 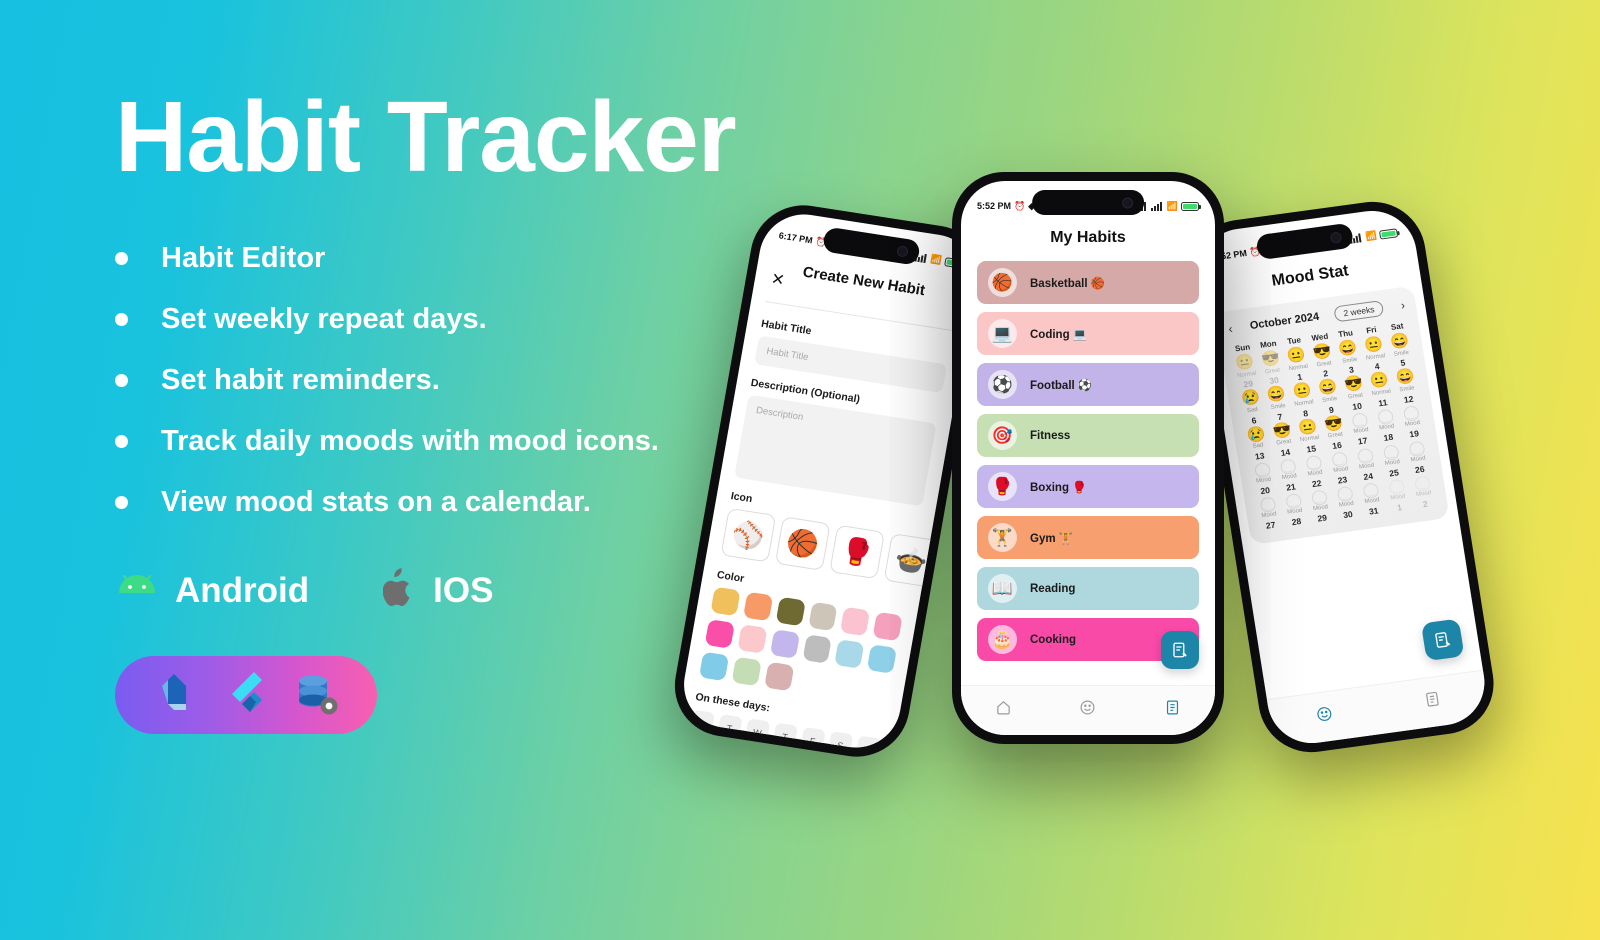 What do you see at coordinates (376, 502) in the screenshot?
I see `feature-label: View mood stats on a calendar.` at bounding box center [376, 502].